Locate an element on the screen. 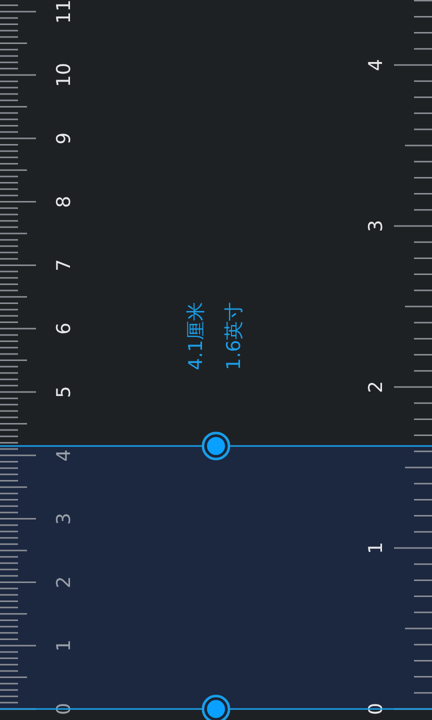 The width and height of the screenshot is (432, 720). scale-number: 9 is located at coordinates (64, 138).